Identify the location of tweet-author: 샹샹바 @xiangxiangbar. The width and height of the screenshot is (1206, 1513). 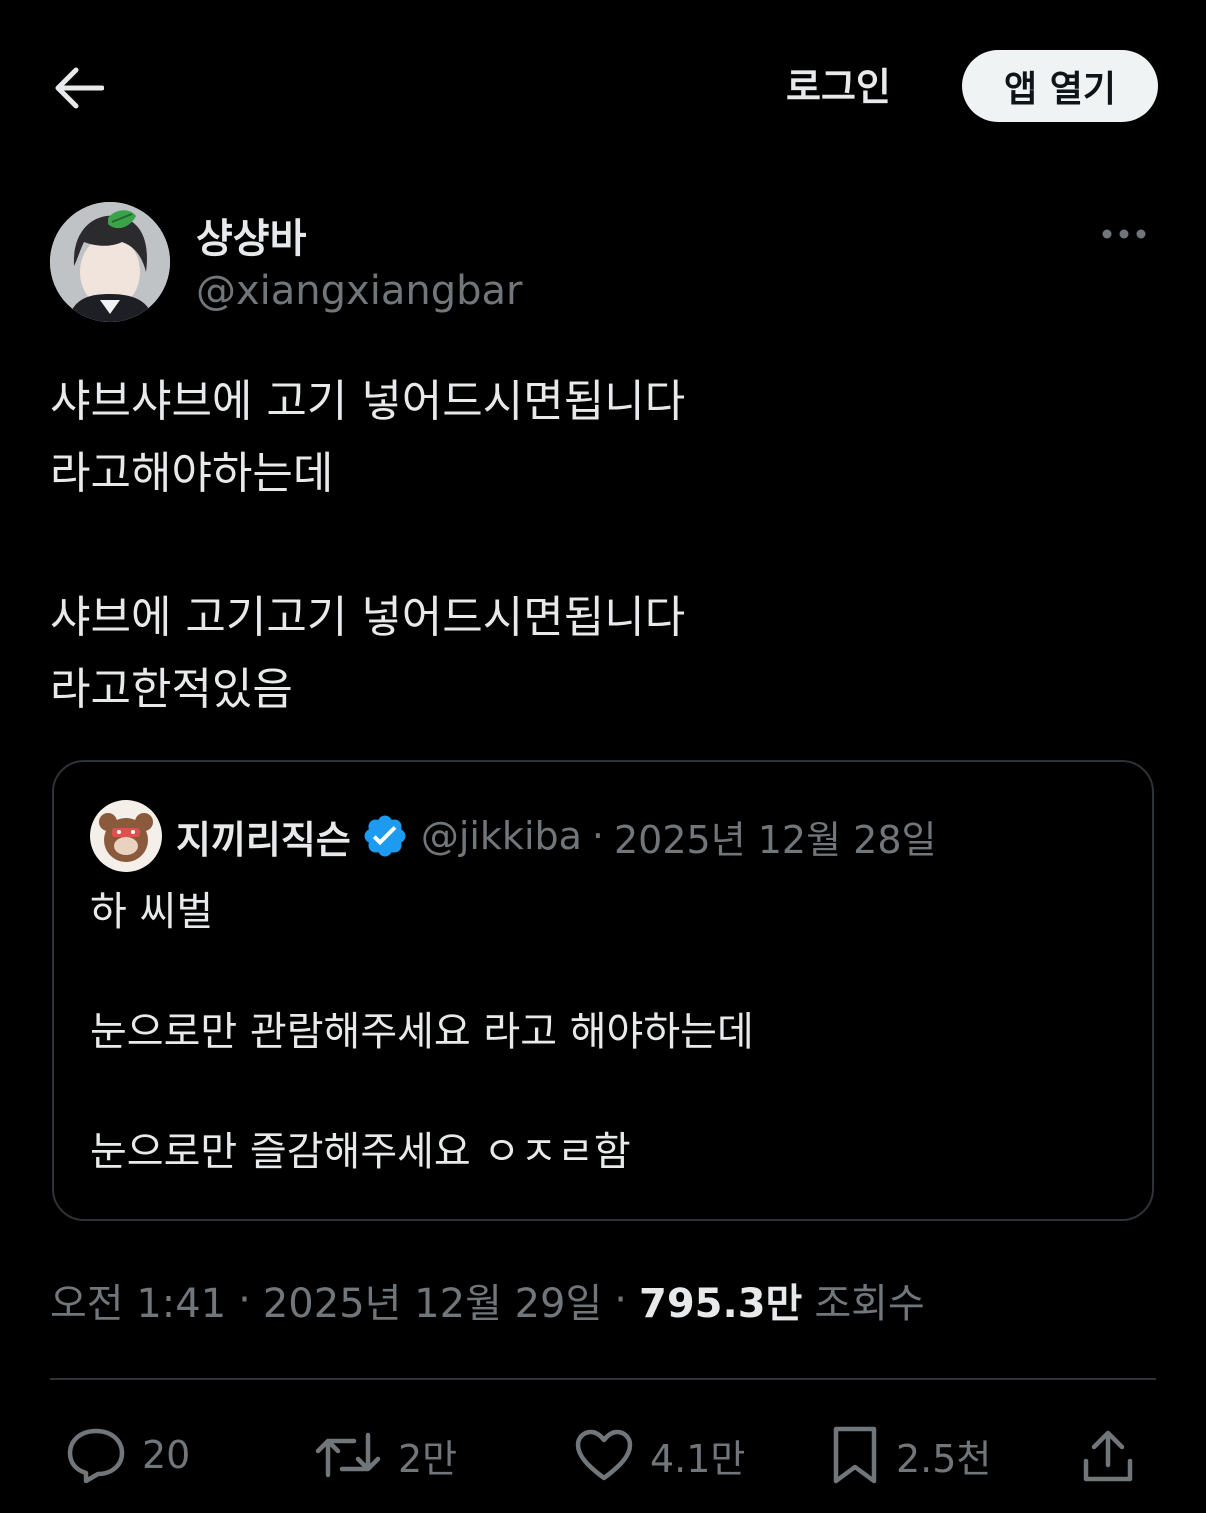
(603, 263).